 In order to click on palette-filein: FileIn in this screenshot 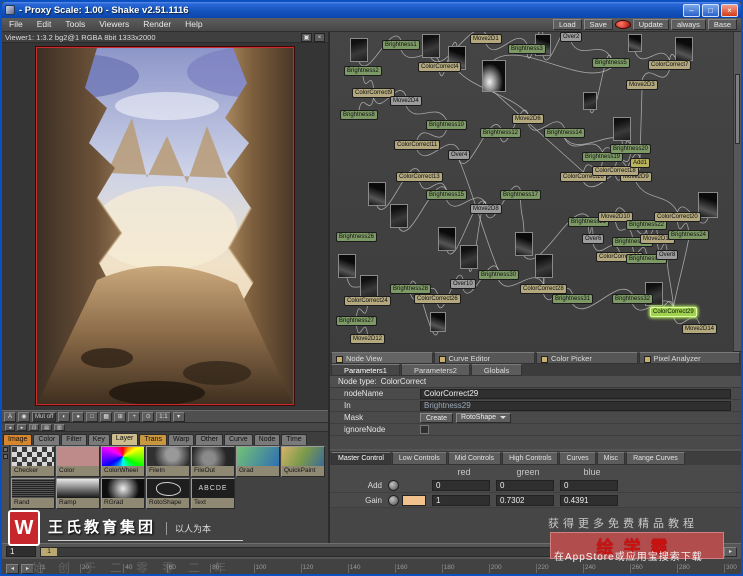, I will do `click(168, 461)`.